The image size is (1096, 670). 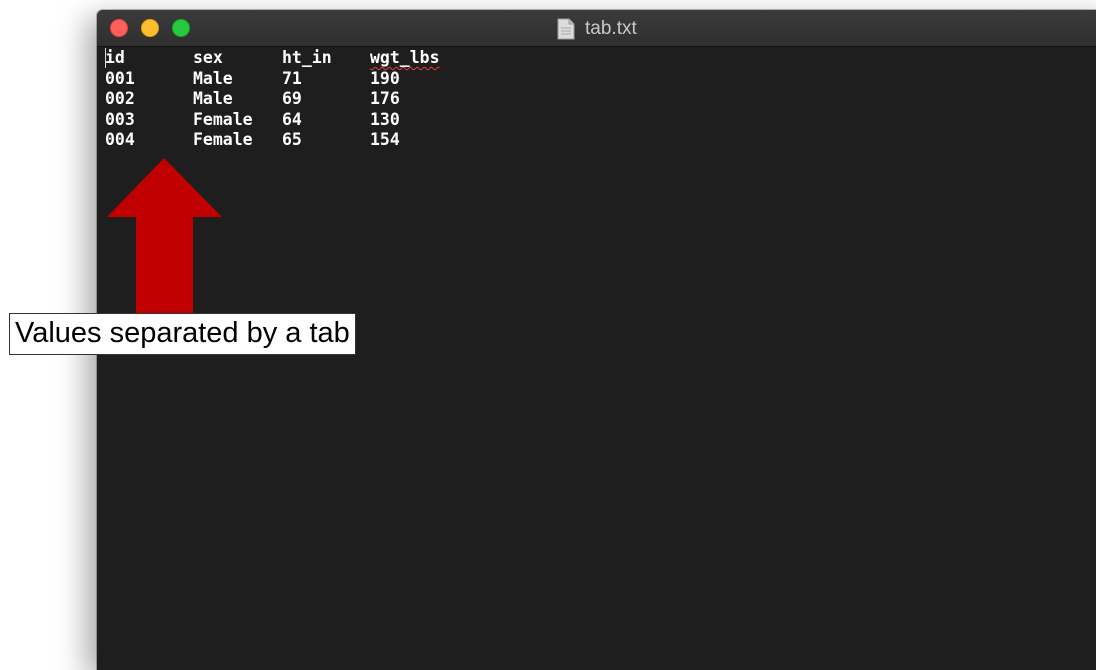 What do you see at coordinates (307, 57) in the screenshot?
I see `header-ht-in: ht_in` at bounding box center [307, 57].